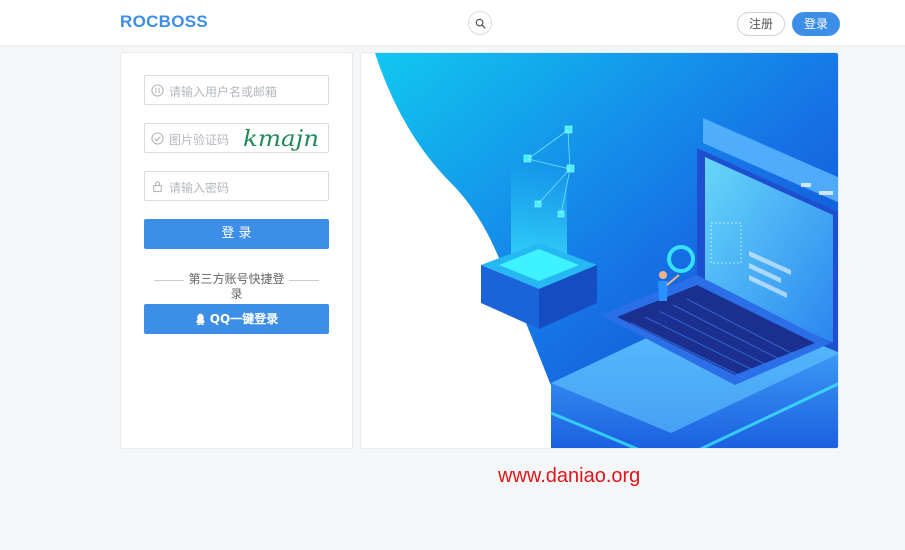  I want to click on top-nav-bar: ROCBOSS 注册 登录, so click(452, 22).